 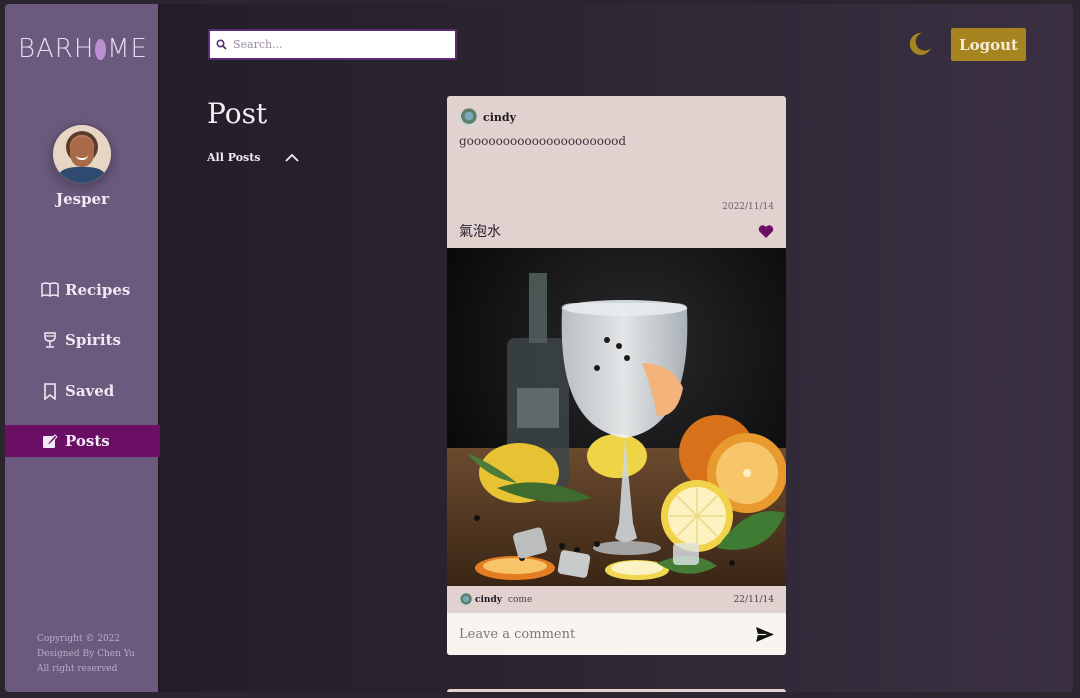 What do you see at coordinates (93, 340) in the screenshot?
I see `sidebar-item-label: Spirits` at bounding box center [93, 340].